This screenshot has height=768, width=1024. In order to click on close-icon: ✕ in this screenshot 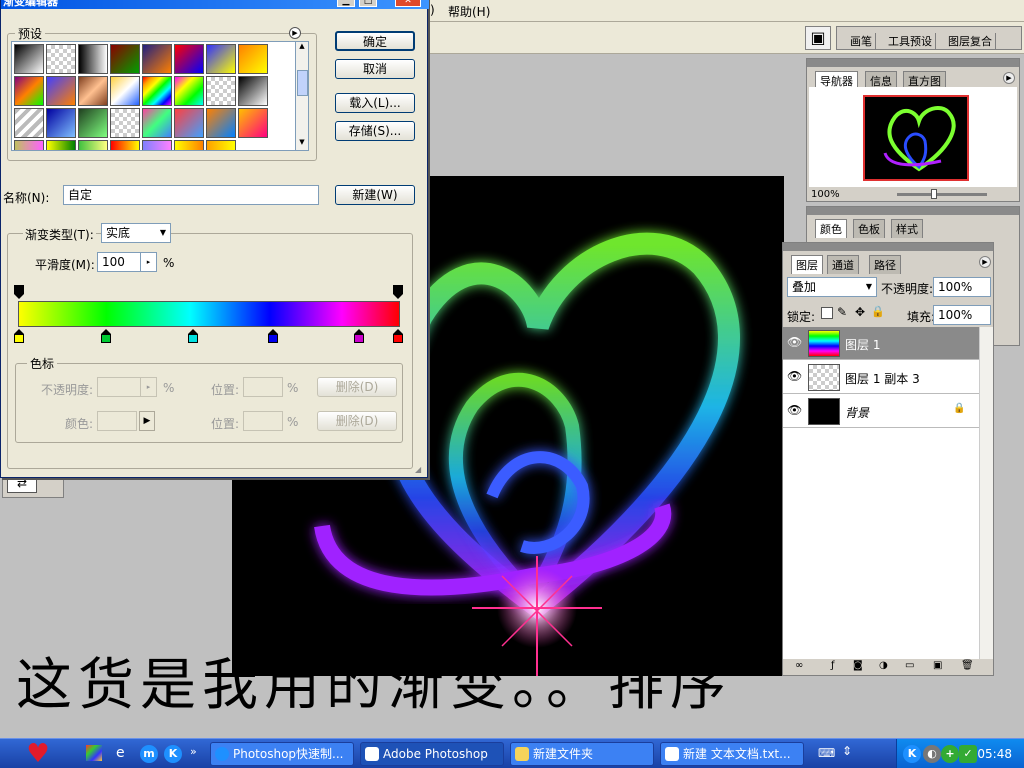, I will do `click(408, 3)`.